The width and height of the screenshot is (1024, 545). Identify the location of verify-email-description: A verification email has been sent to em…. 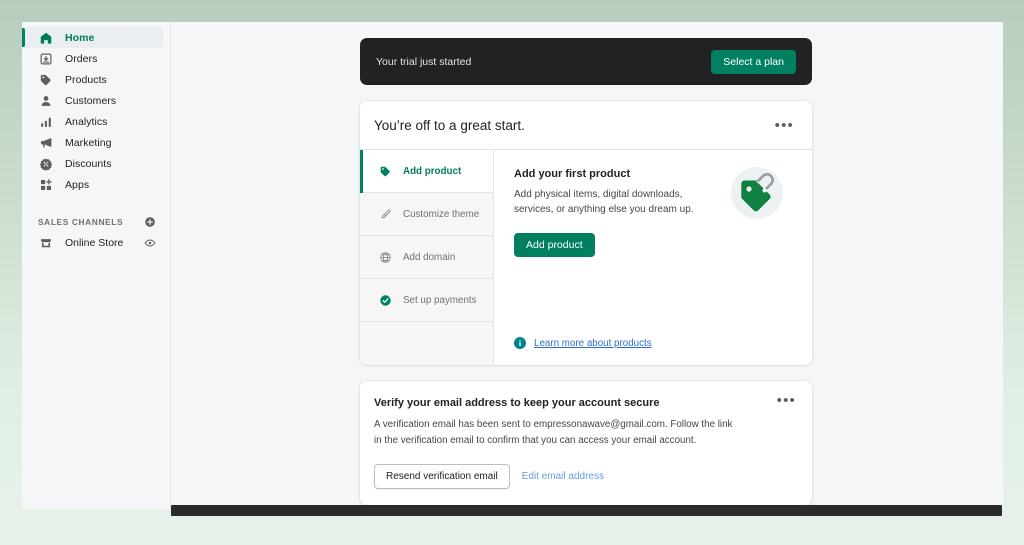
(553, 432).